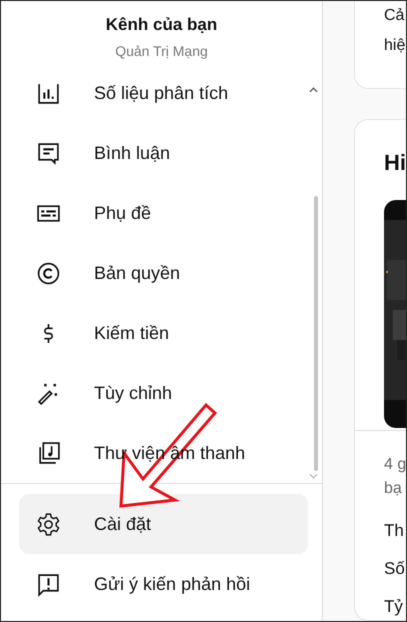  I want to click on feedback-icon, so click(48, 584).